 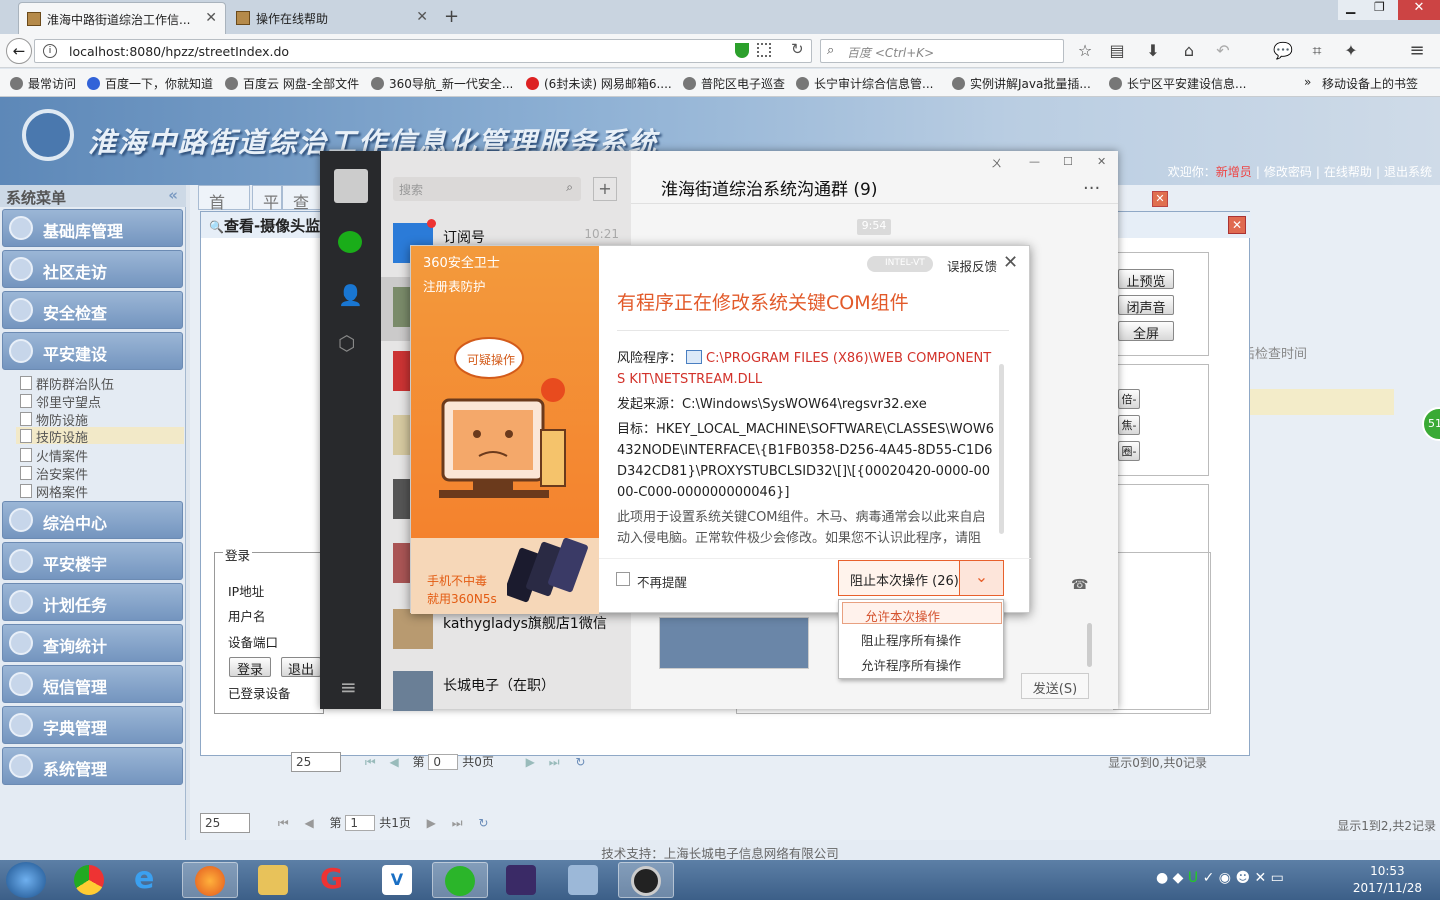 What do you see at coordinates (506, 693) in the screenshot?
I see `chat-item-greatwall: 长城电子（在职）` at bounding box center [506, 693].